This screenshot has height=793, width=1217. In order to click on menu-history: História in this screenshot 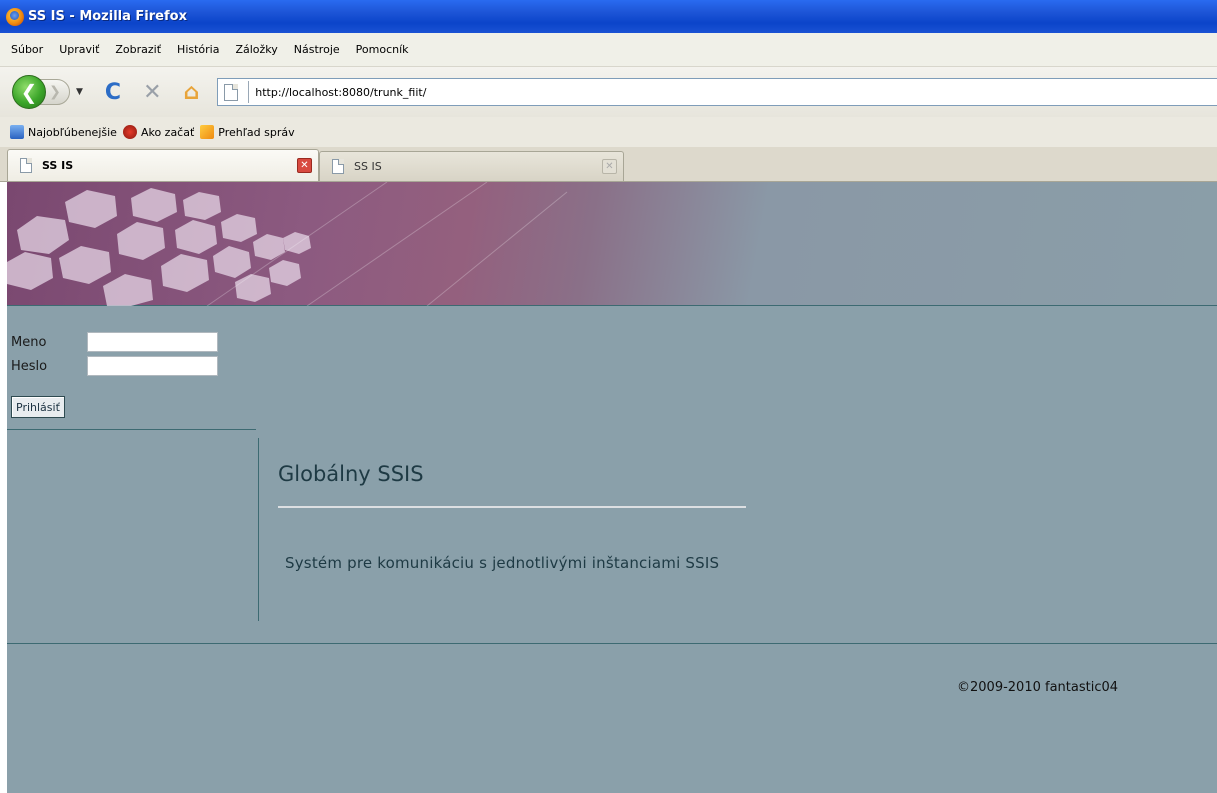, I will do `click(198, 49)`.